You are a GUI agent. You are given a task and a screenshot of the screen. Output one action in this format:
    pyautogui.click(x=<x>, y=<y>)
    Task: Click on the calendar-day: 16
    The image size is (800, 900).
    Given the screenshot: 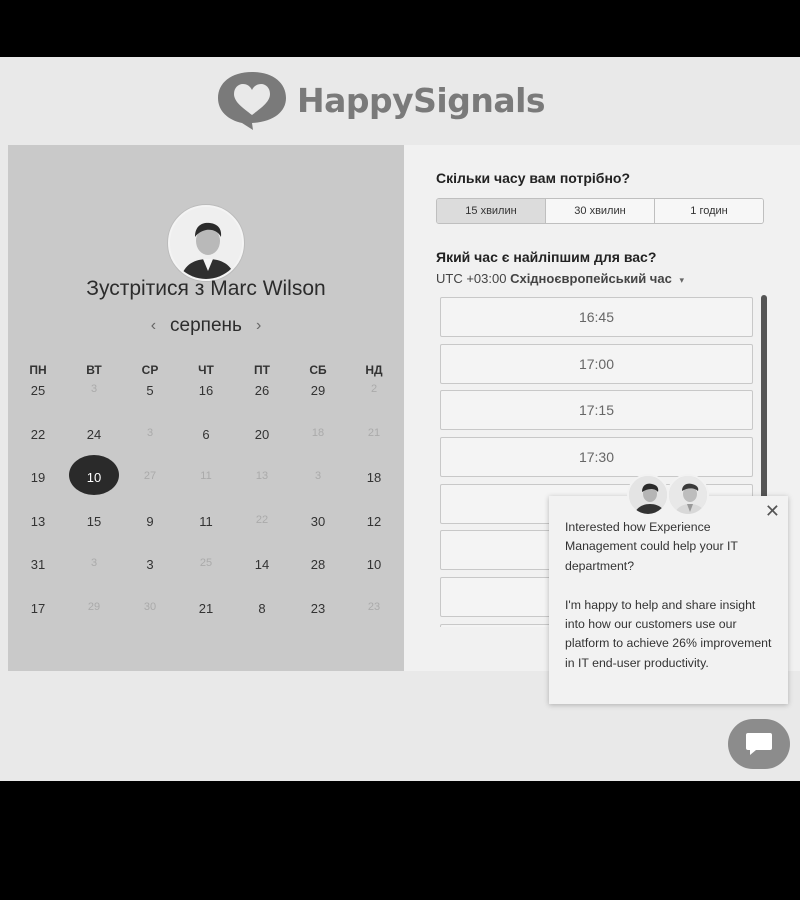 What is the action you would take?
    pyautogui.click(x=206, y=405)
    